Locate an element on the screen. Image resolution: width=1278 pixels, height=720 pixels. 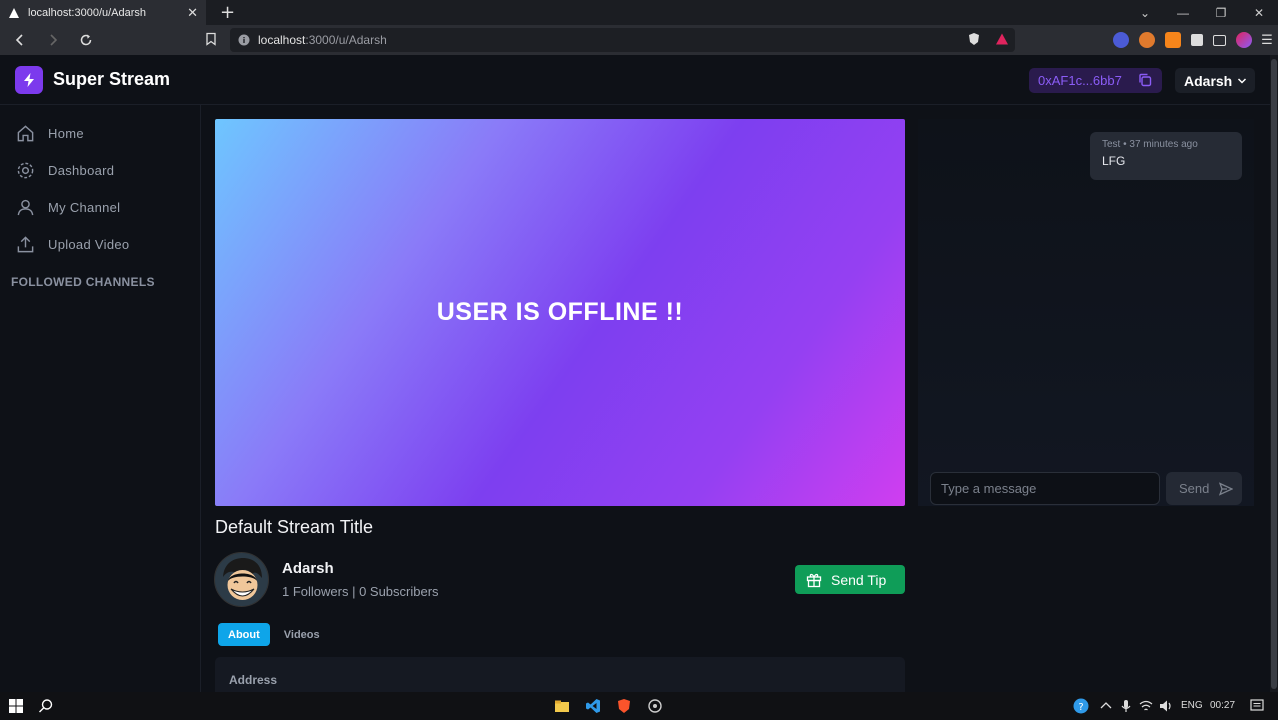
send-tip-label: Send Tip is located at coordinates (859, 579).